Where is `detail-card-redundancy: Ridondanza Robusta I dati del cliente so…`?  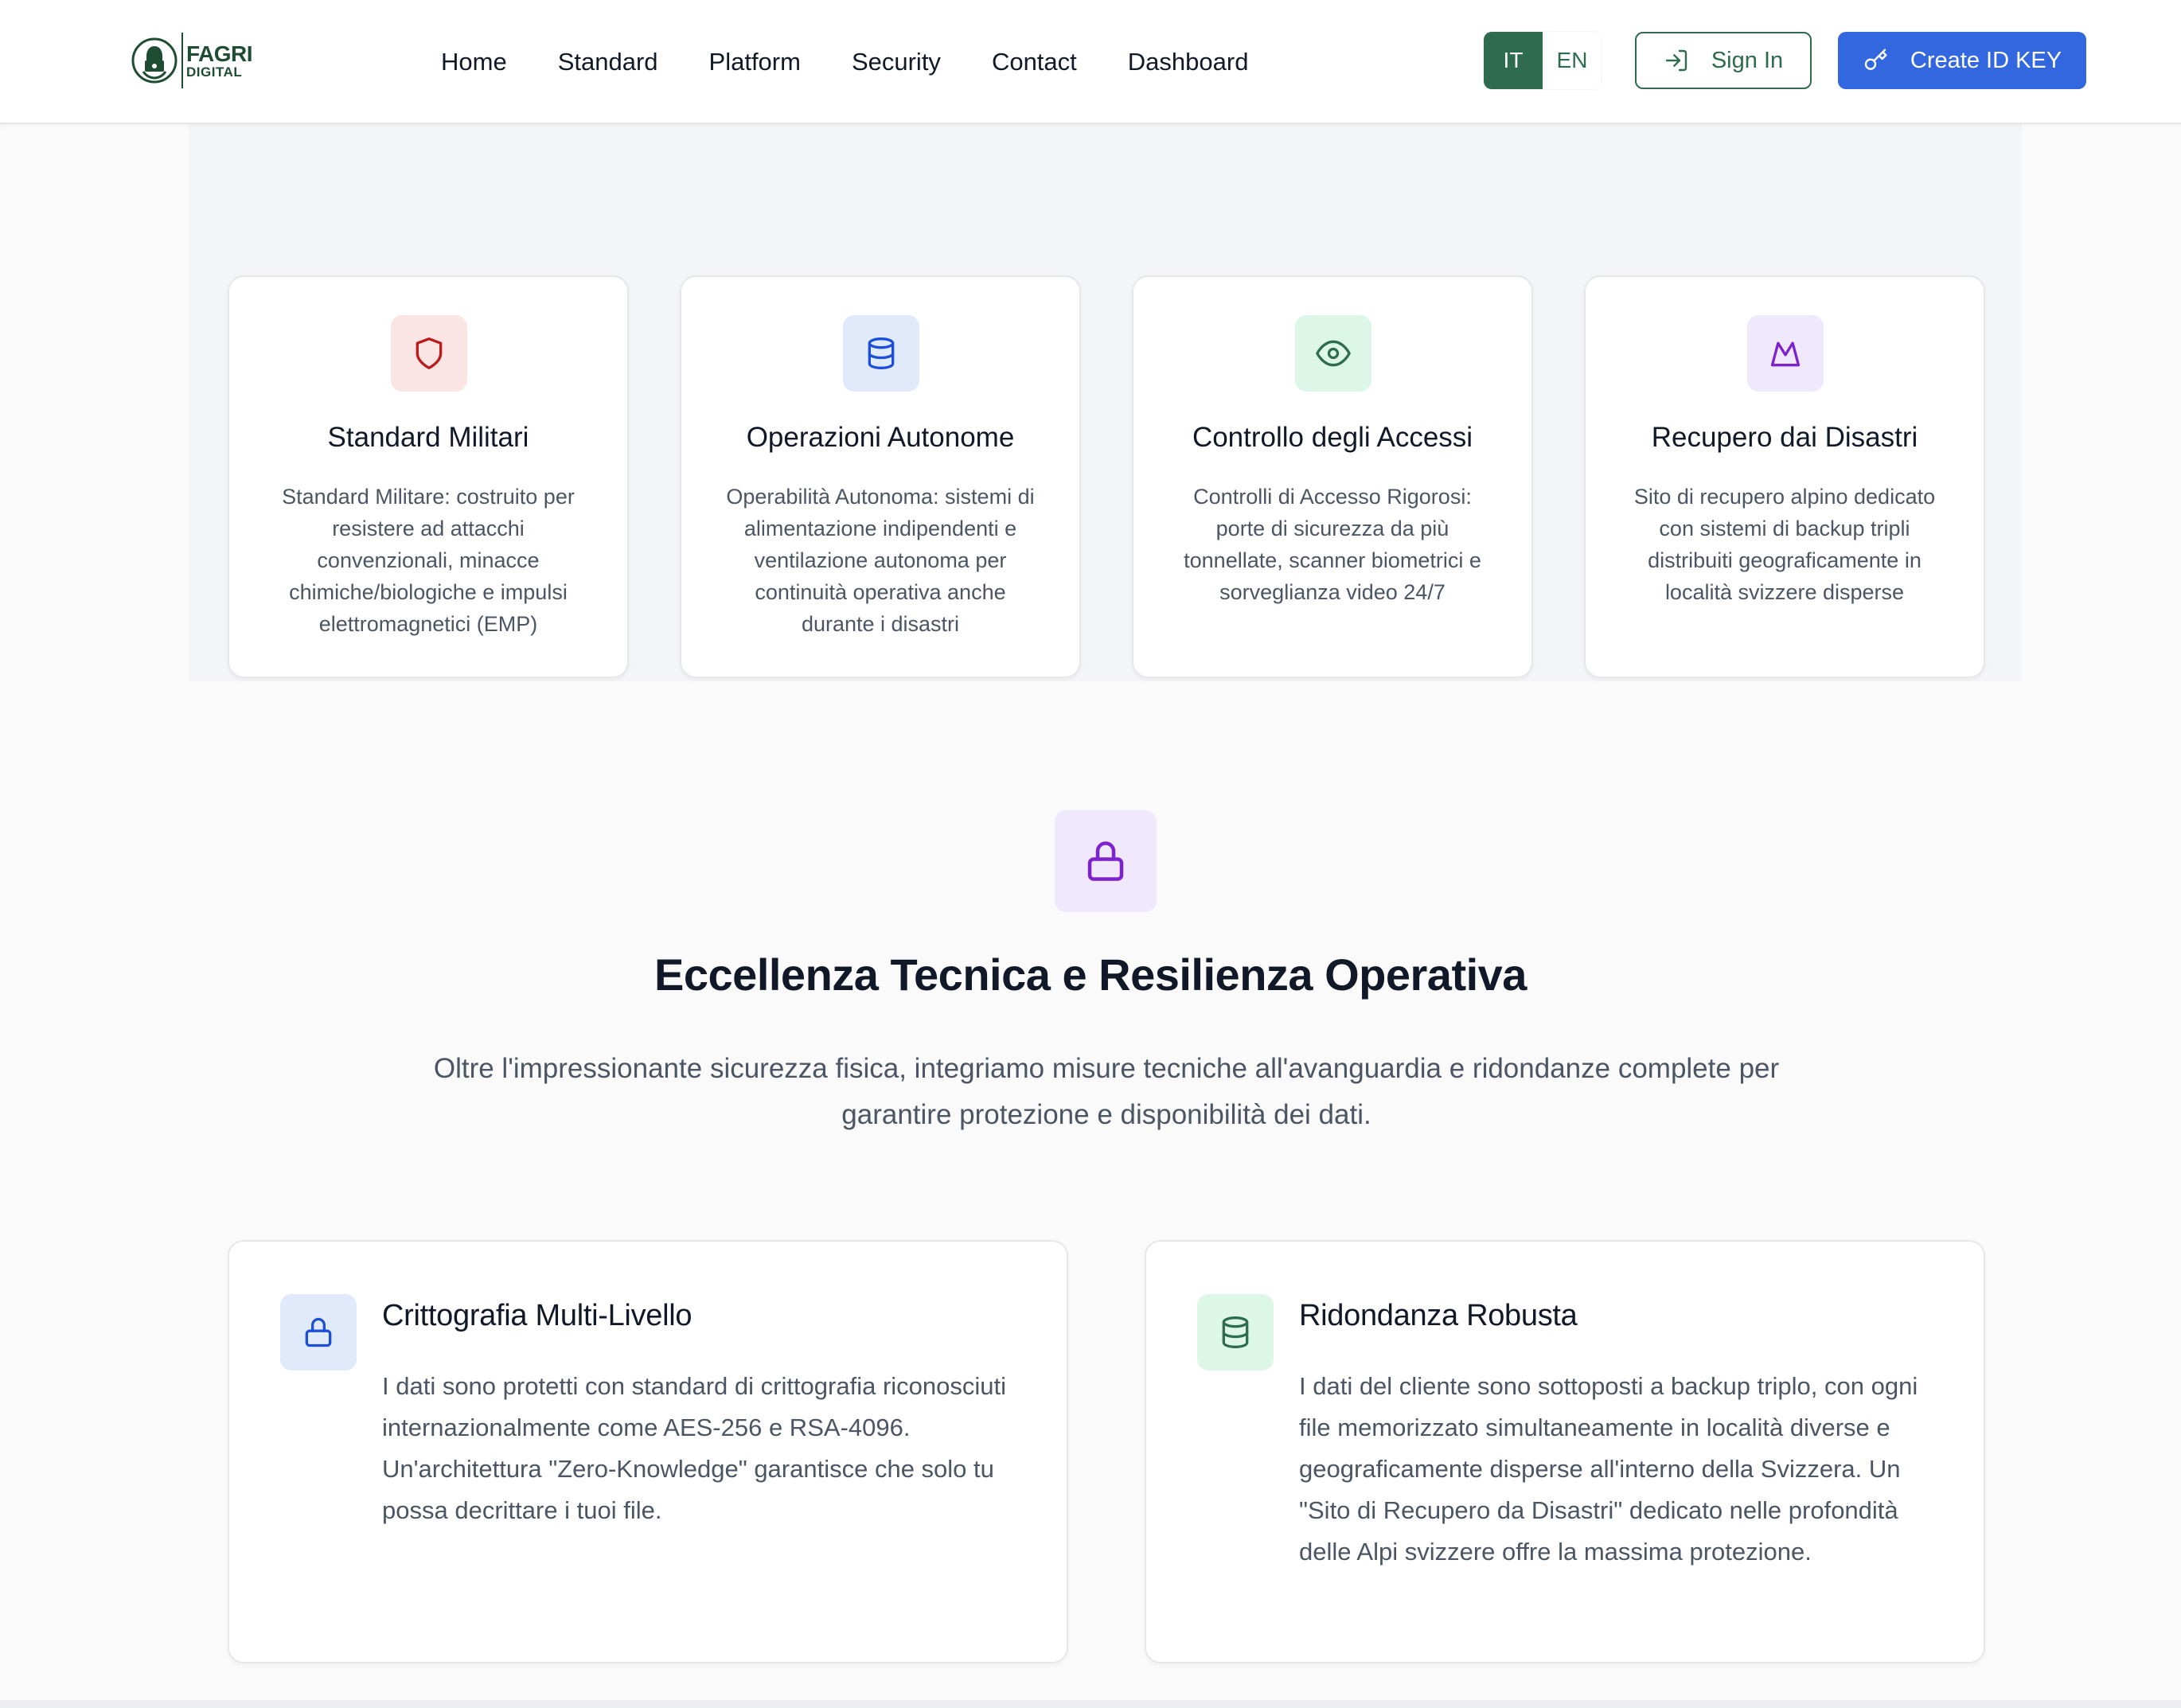
detail-card-redundancy: Ridondanza Robusta I dati del cliente so… is located at coordinates (1565, 1451).